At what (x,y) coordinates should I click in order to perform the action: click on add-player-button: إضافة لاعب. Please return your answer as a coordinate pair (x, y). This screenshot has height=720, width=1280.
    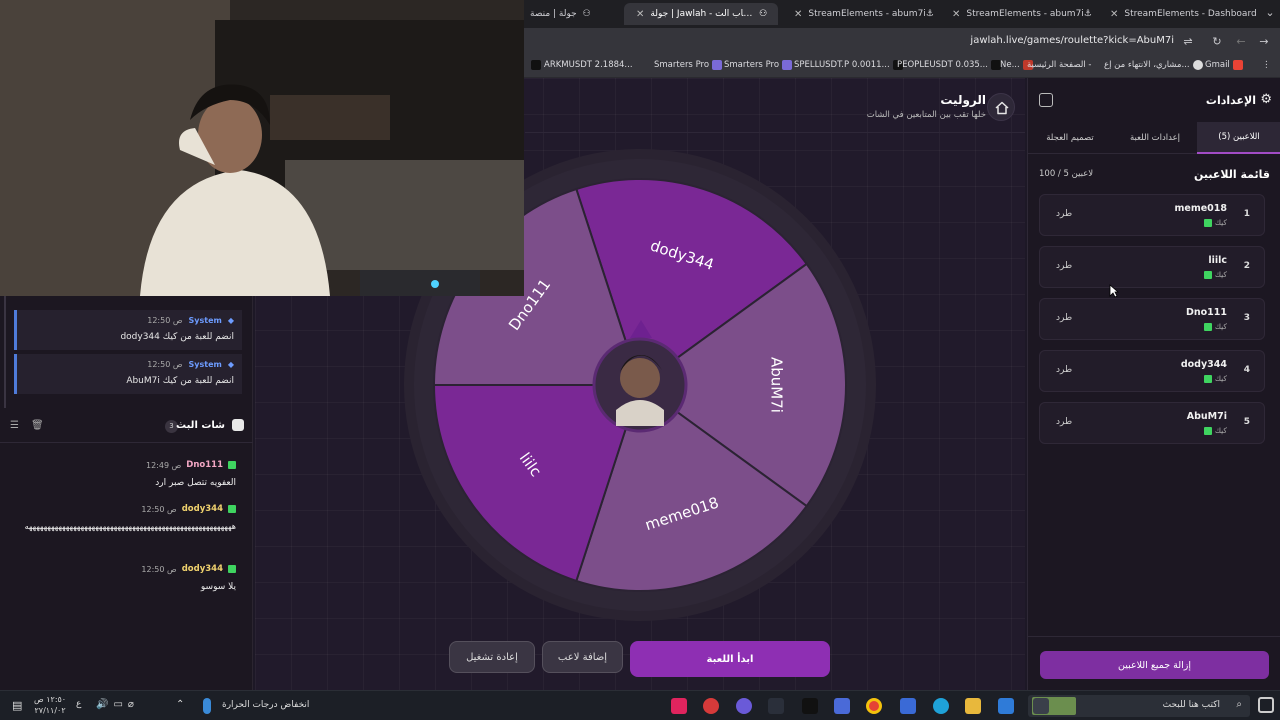
    Looking at the image, I should click on (582, 657).